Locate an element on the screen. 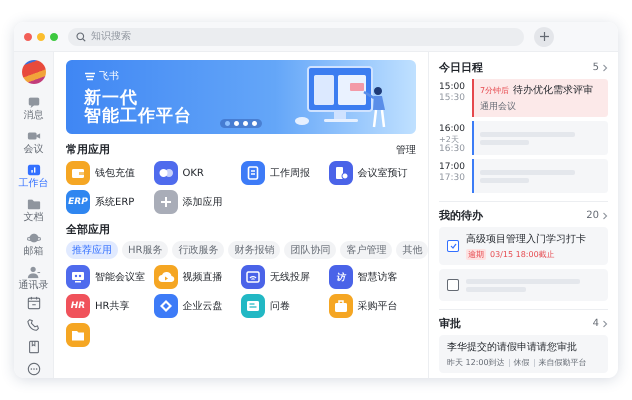 The height and width of the screenshot is (400, 632). app-tile: 钱包充值 is located at coordinates (110, 173).